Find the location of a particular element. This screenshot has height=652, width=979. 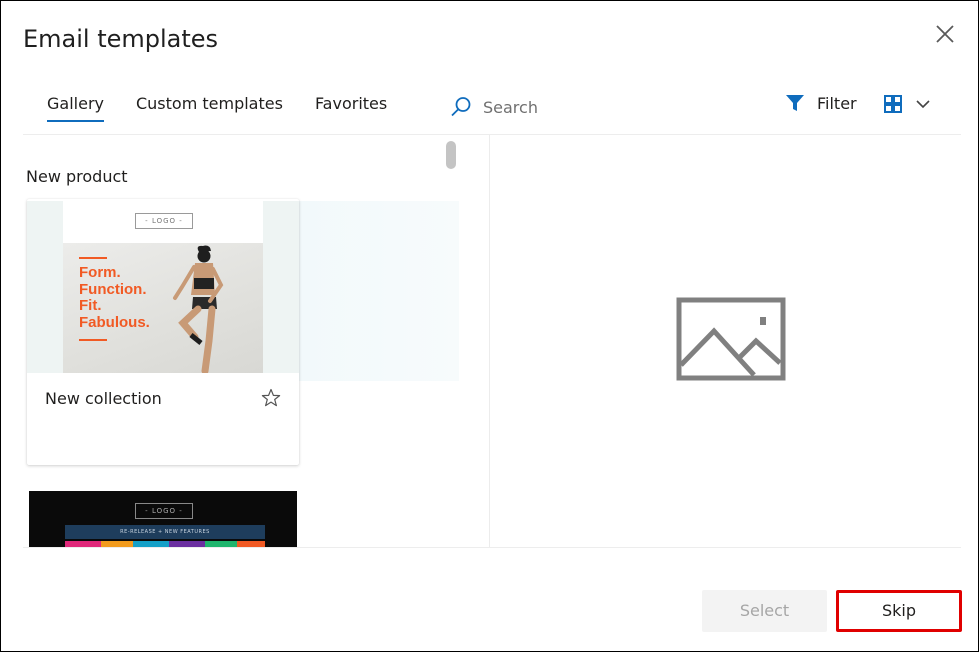

gallery-scrollbar-thumb is located at coordinates (451, 155).